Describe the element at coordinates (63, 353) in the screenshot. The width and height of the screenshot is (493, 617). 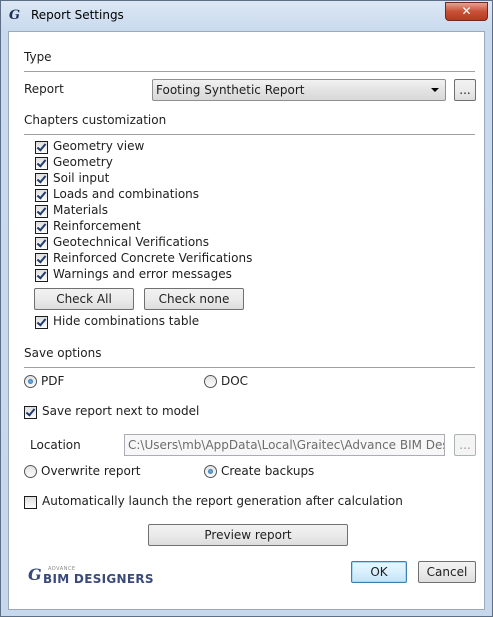
I see `save-options-heading: Save options` at that location.